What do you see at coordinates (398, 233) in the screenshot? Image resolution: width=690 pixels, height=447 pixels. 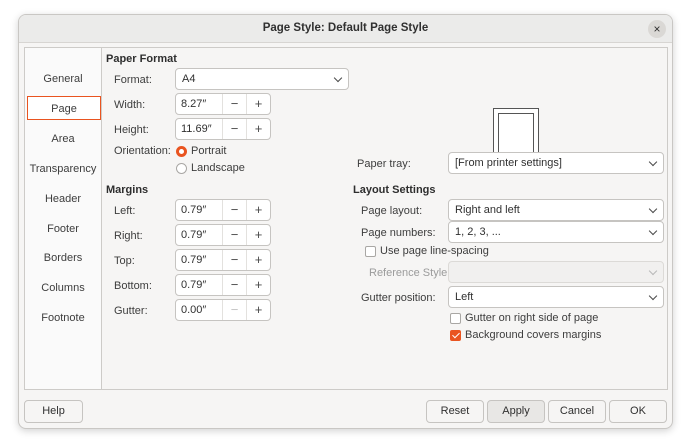 I see `page-numbers-label: Page numbers:` at bounding box center [398, 233].